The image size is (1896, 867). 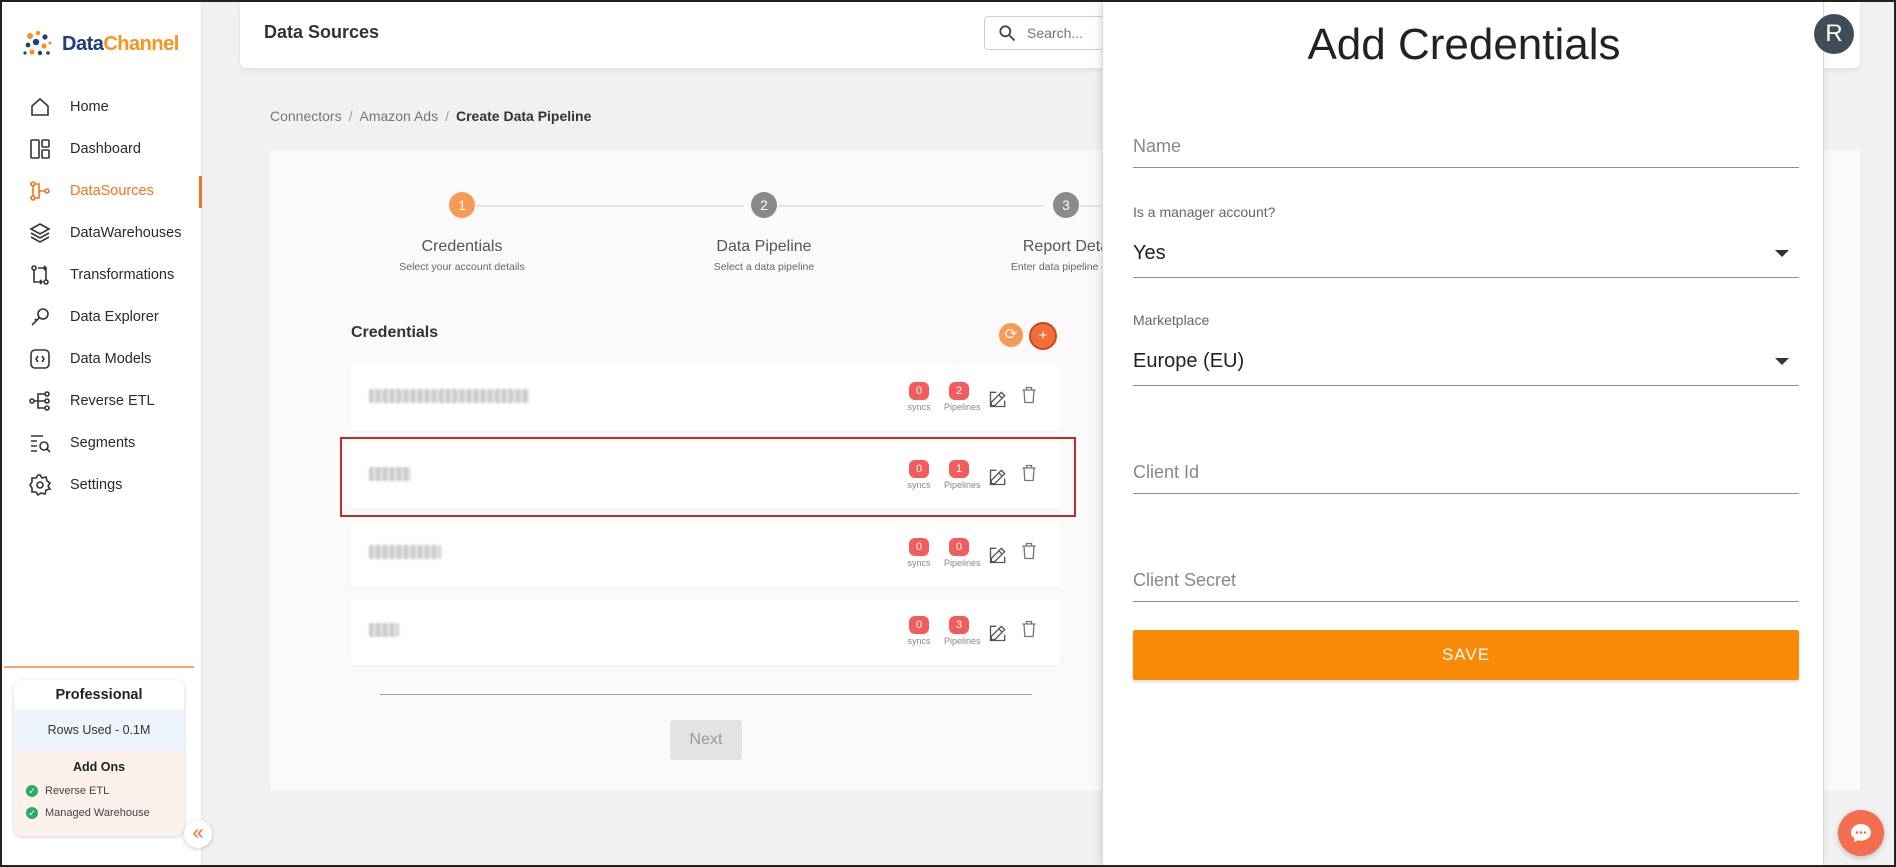 What do you see at coordinates (141, 43) in the screenshot?
I see `logo-text-part2: Channel` at bounding box center [141, 43].